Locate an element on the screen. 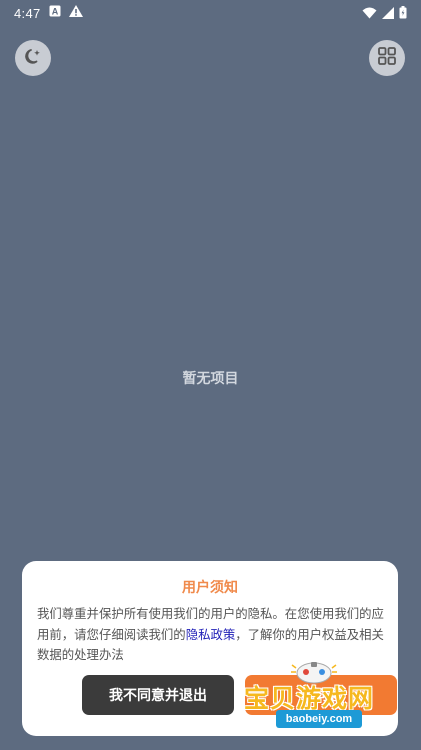  privacy-policy-link: 隐私政策 is located at coordinates (211, 634).